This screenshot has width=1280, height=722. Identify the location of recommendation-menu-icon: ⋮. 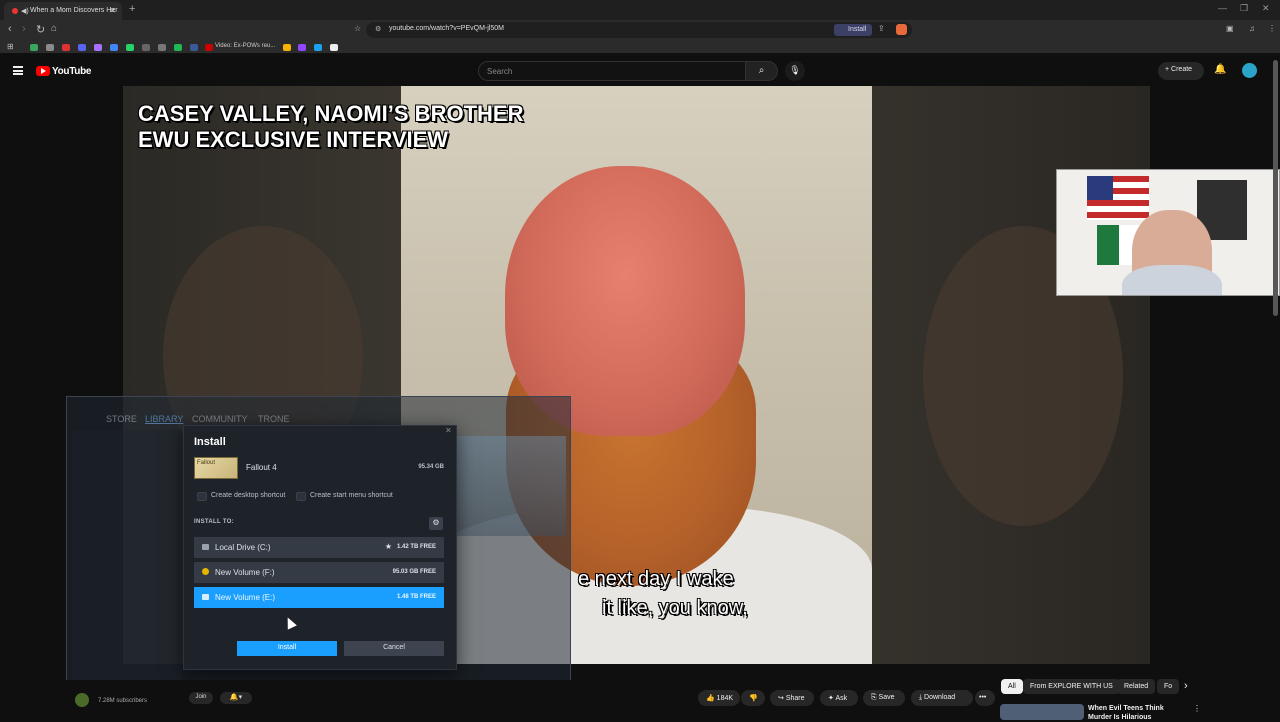
(1197, 708).